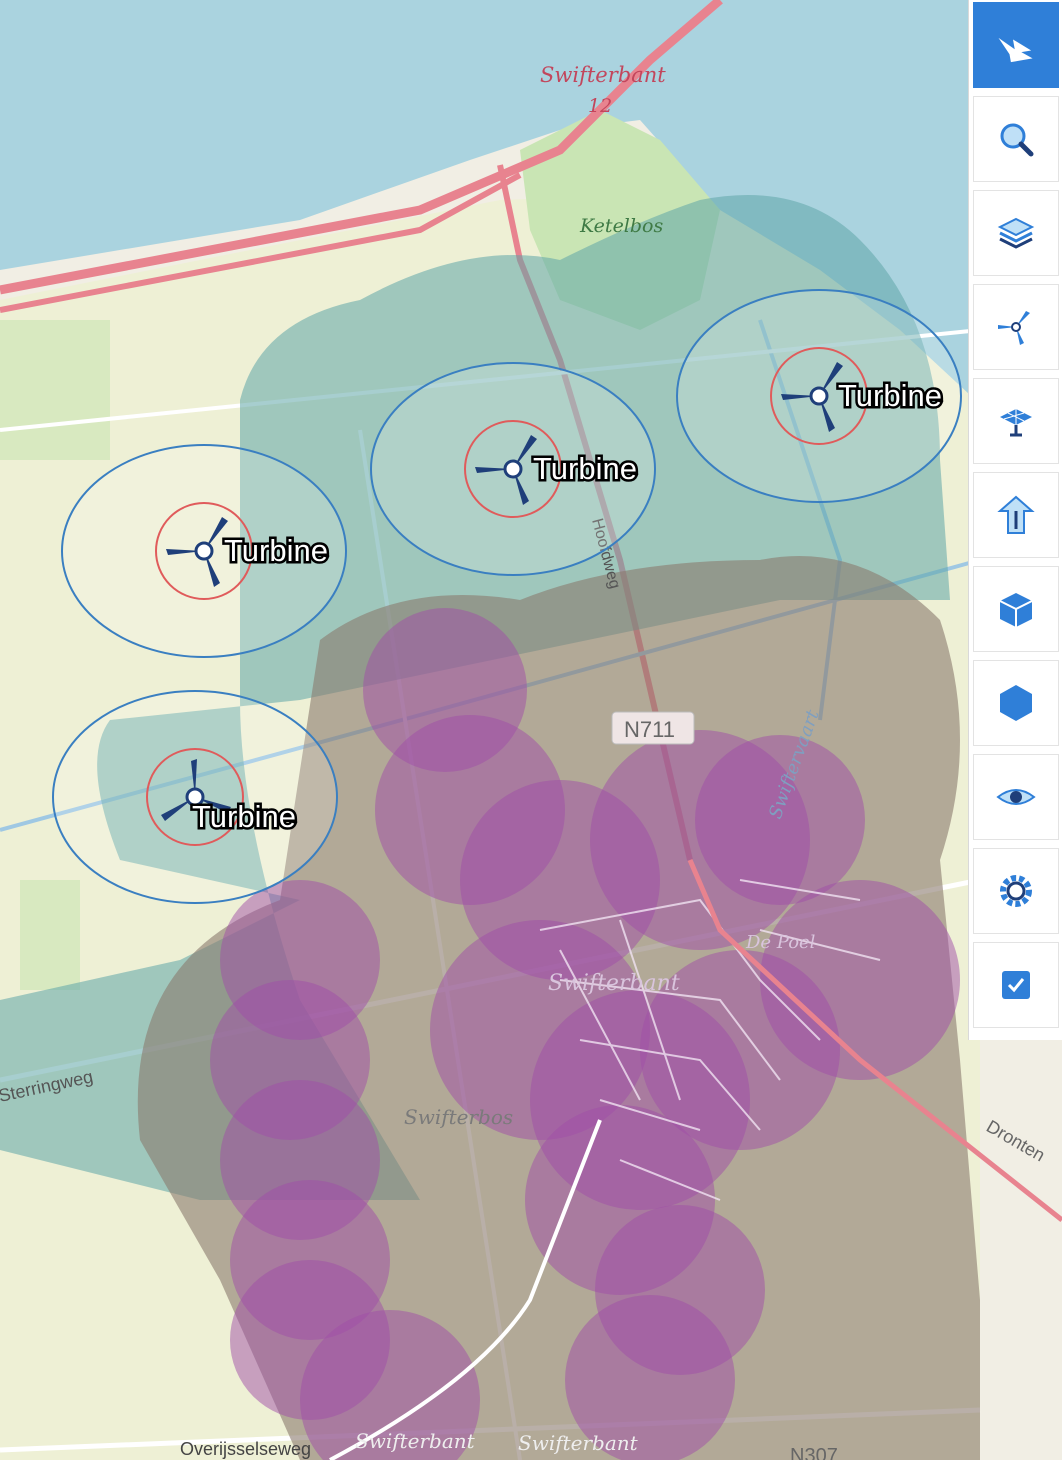 The image size is (1062, 1460). I want to click on bottom-swifterbant-label-1: Swifterbant, so click(415, 1441).